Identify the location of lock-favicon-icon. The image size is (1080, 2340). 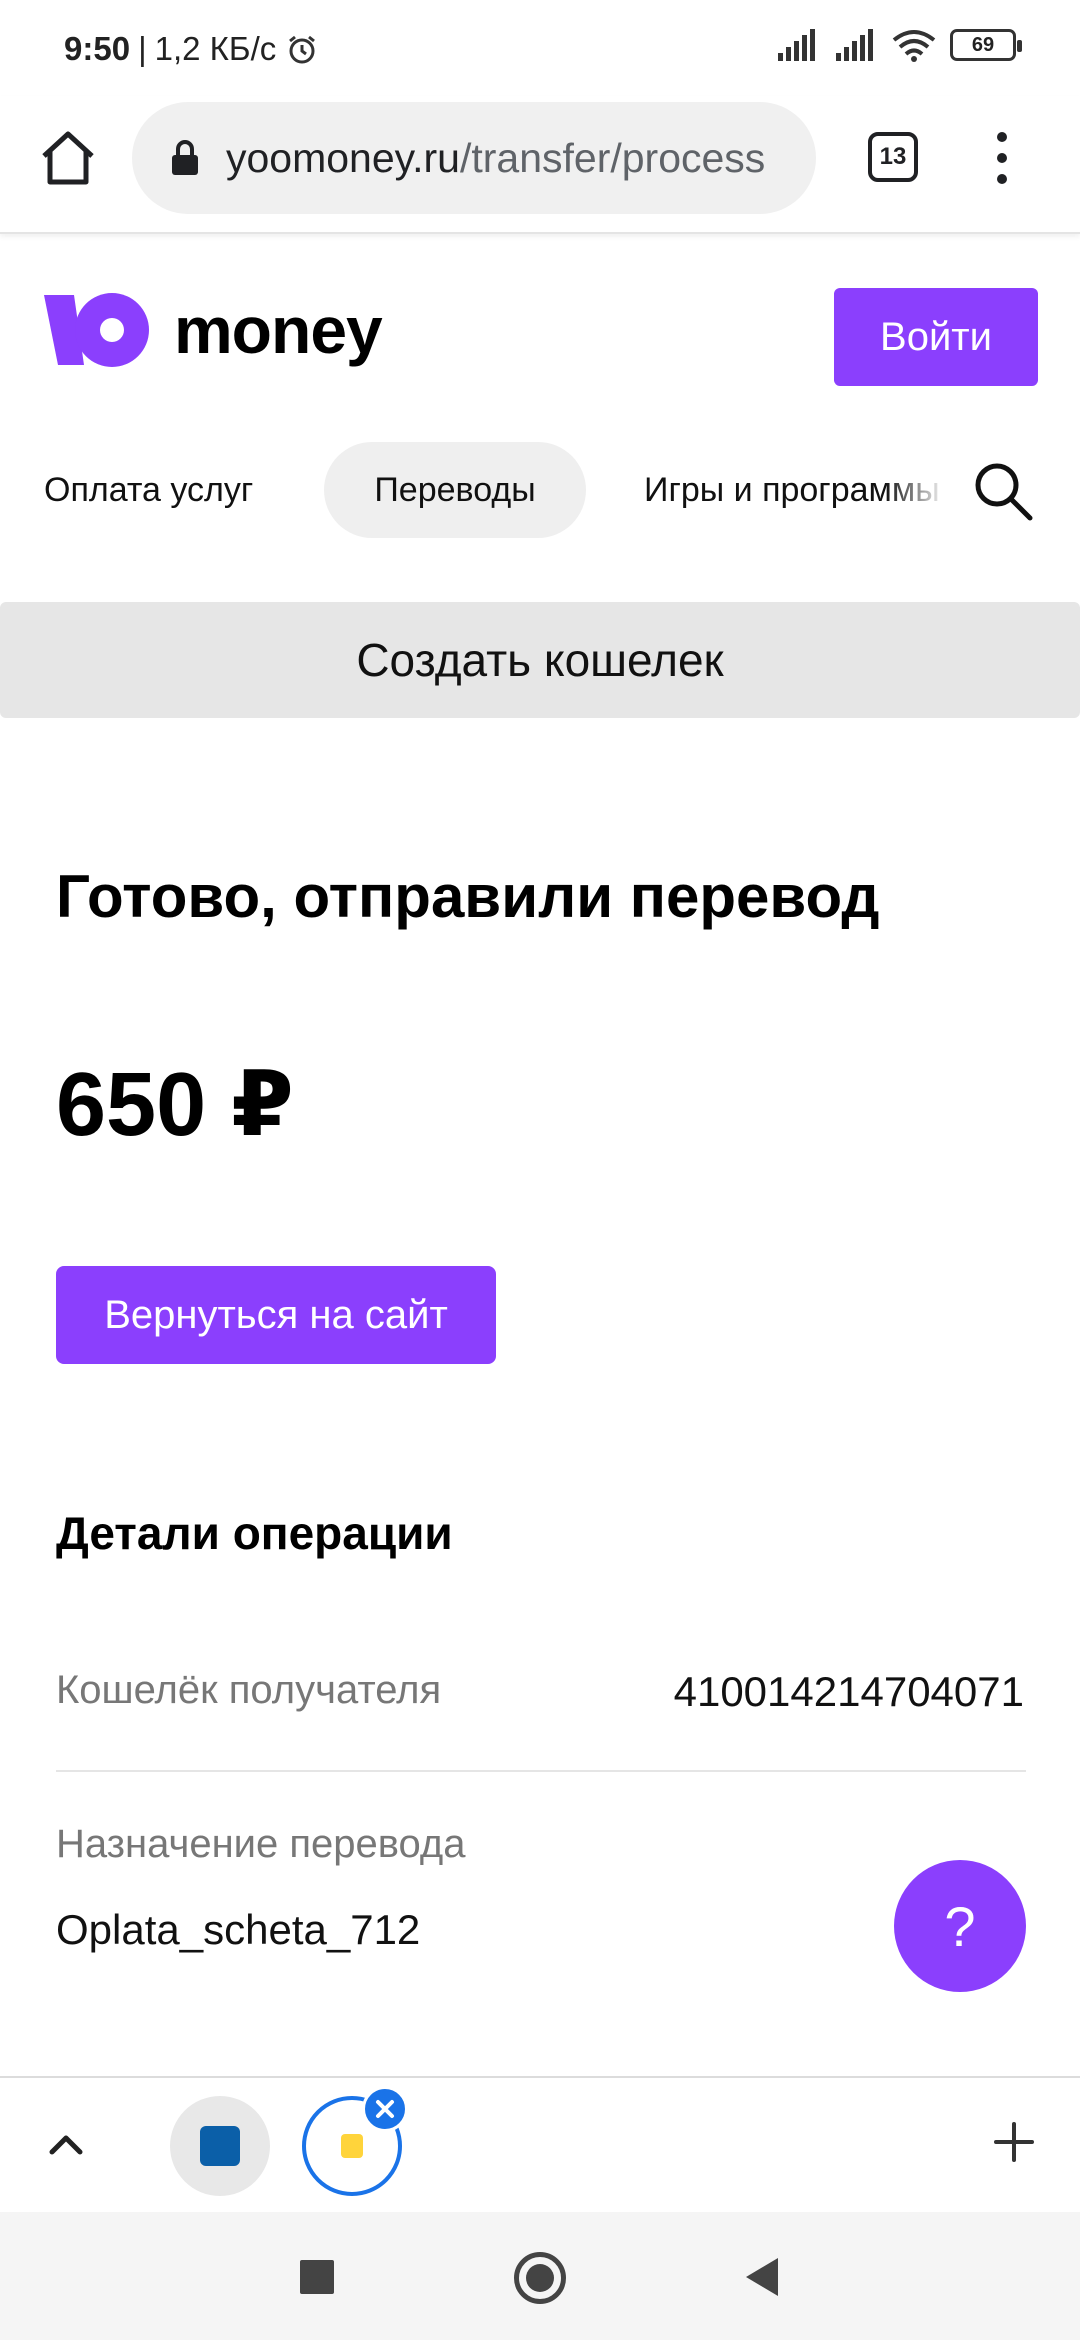
(352, 2146).